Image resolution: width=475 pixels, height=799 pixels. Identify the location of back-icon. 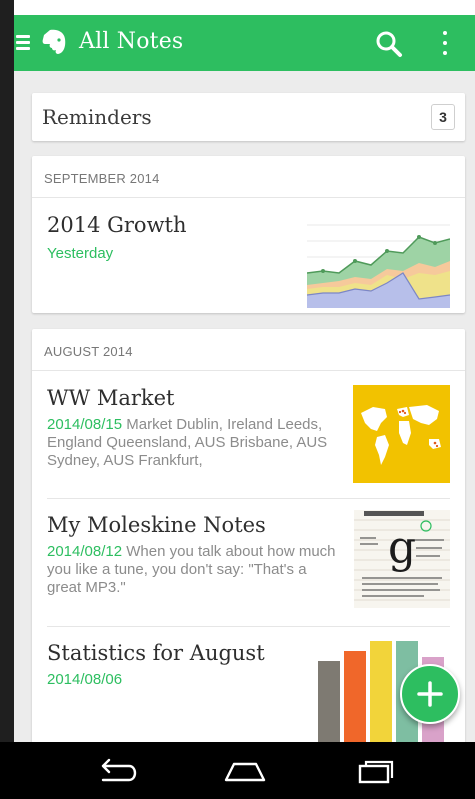
(118, 771).